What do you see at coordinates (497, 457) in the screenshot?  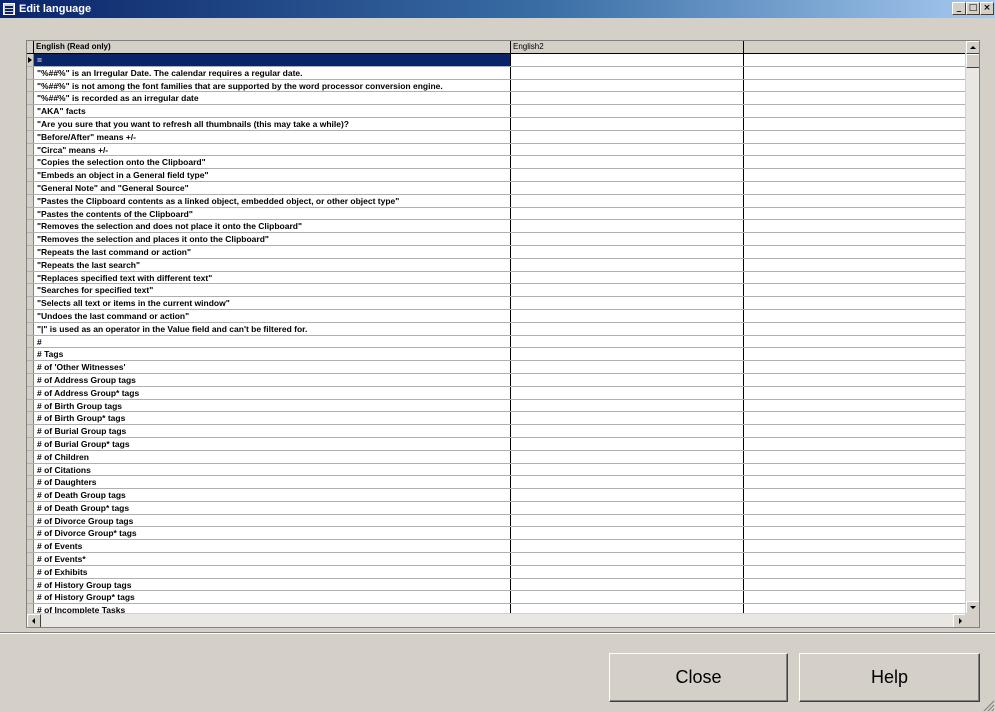 I see `table-row: # of Children` at bounding box center [497, 457].